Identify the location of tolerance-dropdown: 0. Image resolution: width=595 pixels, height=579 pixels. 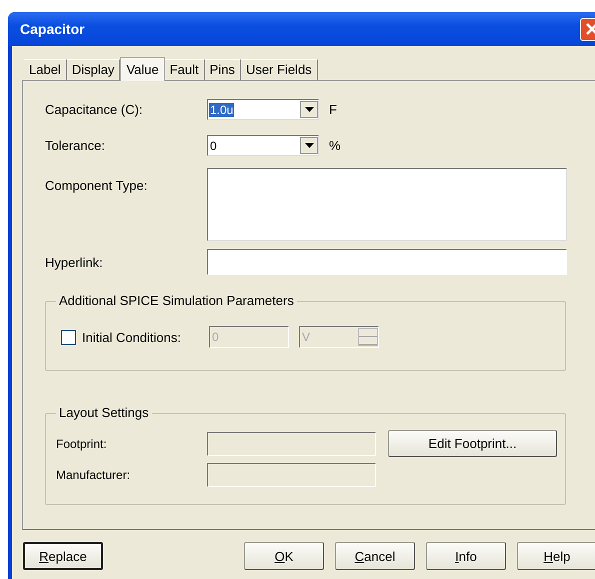
(263, 145).